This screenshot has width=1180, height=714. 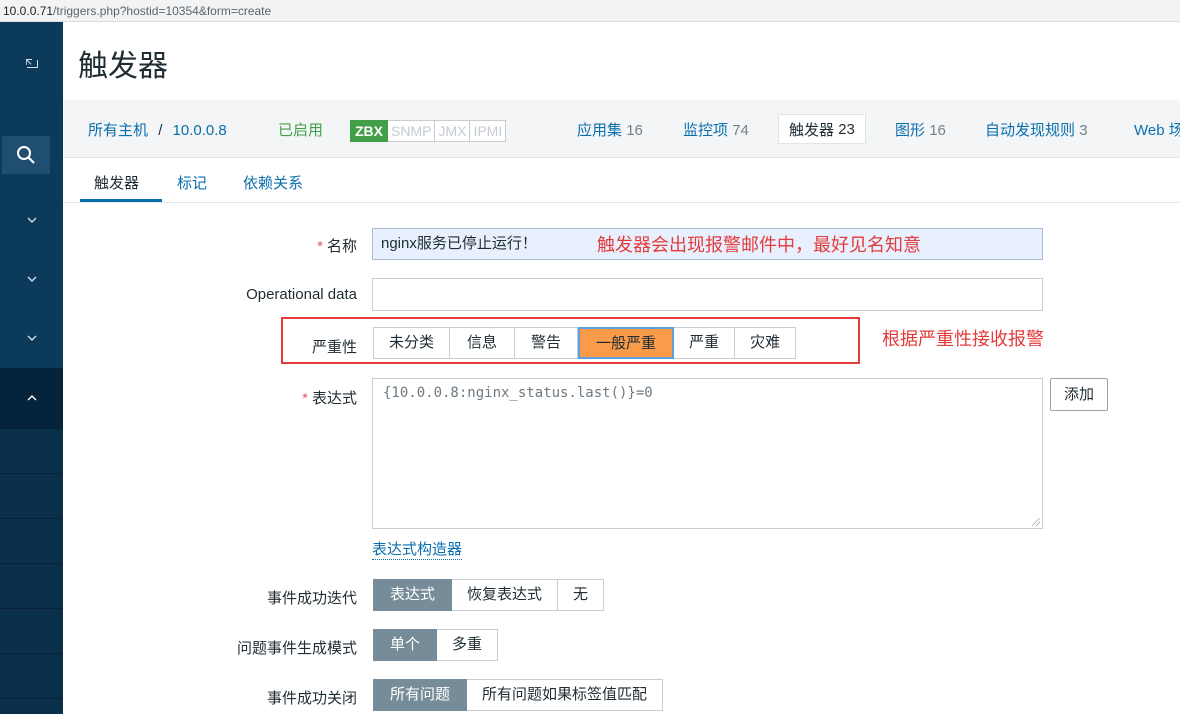 I want to click on expression-builder-link: 表达式构造器, so click(x=417, y=550).